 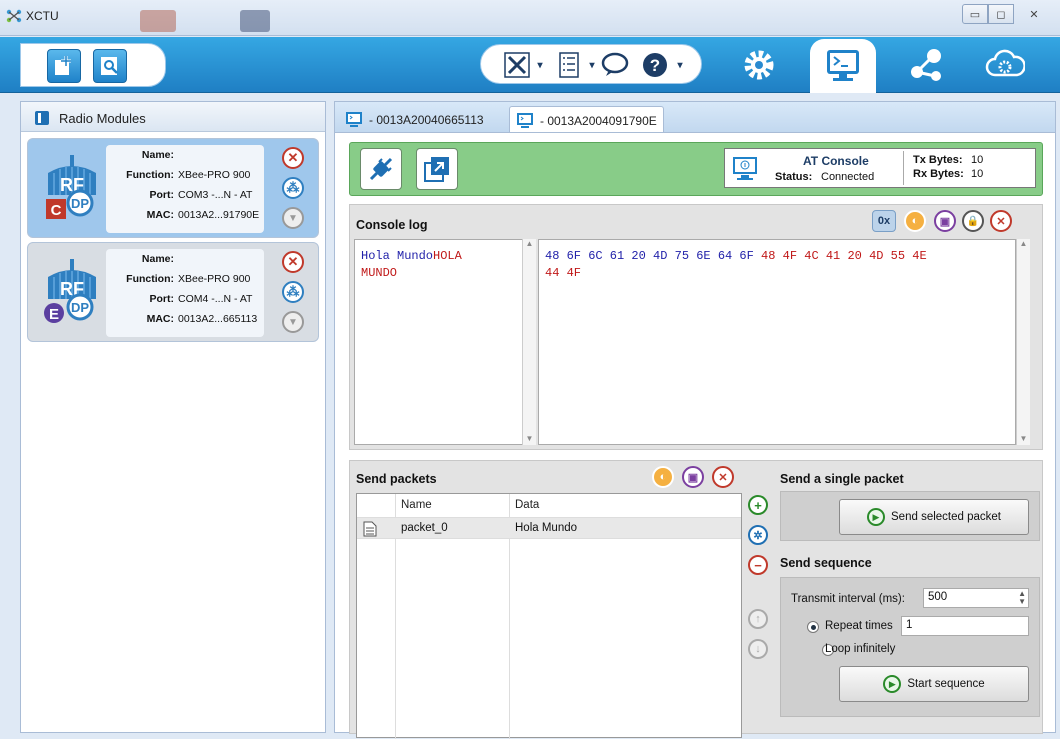 What do you see at coordinates (945, 221) in the screenshot?
I see `save-log-button: ▣` at bounding box center [945, 221].